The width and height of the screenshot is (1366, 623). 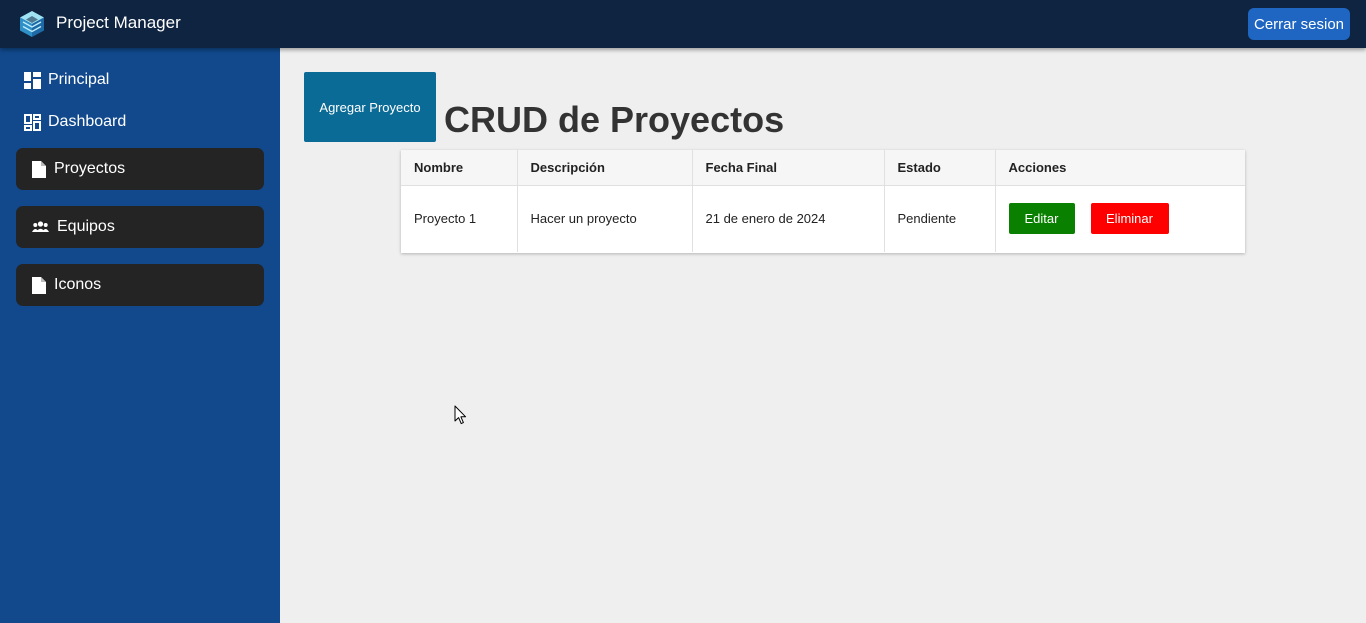 I want to click on logout-button: Cerrar sesion, so click(x=1299, y=24).